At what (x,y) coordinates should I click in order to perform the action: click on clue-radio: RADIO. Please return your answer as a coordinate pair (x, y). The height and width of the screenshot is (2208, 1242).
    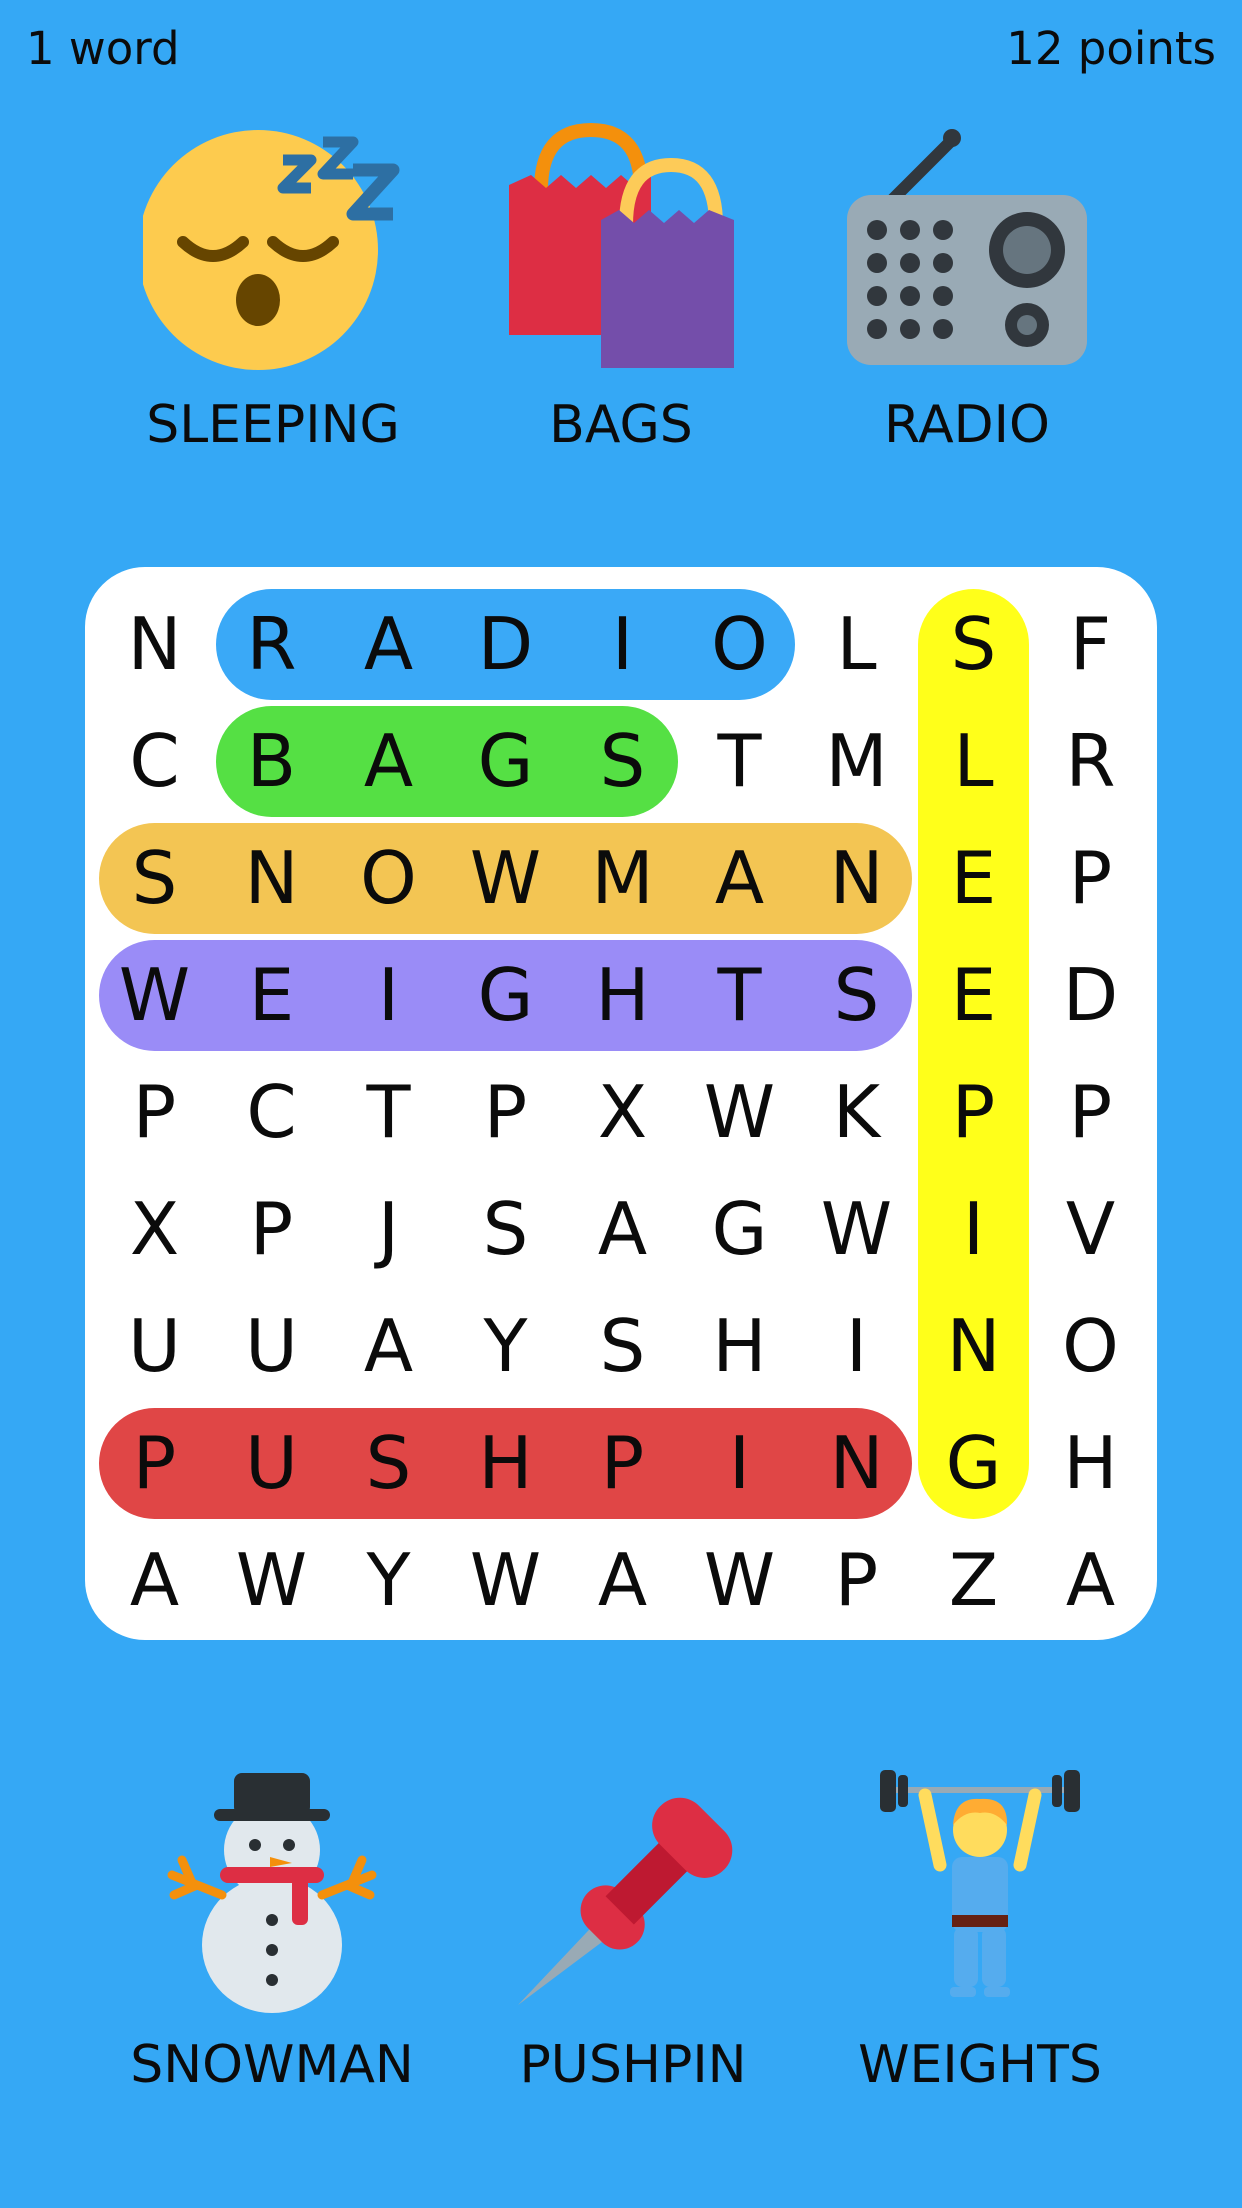
    Looking at the image, I should click on (967, 295).